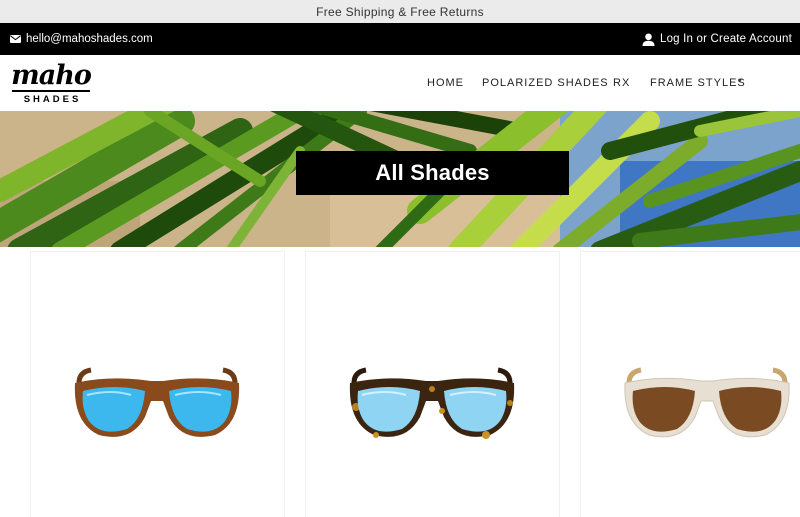 The width and height of the screenshot is (800, 517). Describe the element at coordinates (445, 83) in the screenshot. I see `nav-home: HOME` at that location.